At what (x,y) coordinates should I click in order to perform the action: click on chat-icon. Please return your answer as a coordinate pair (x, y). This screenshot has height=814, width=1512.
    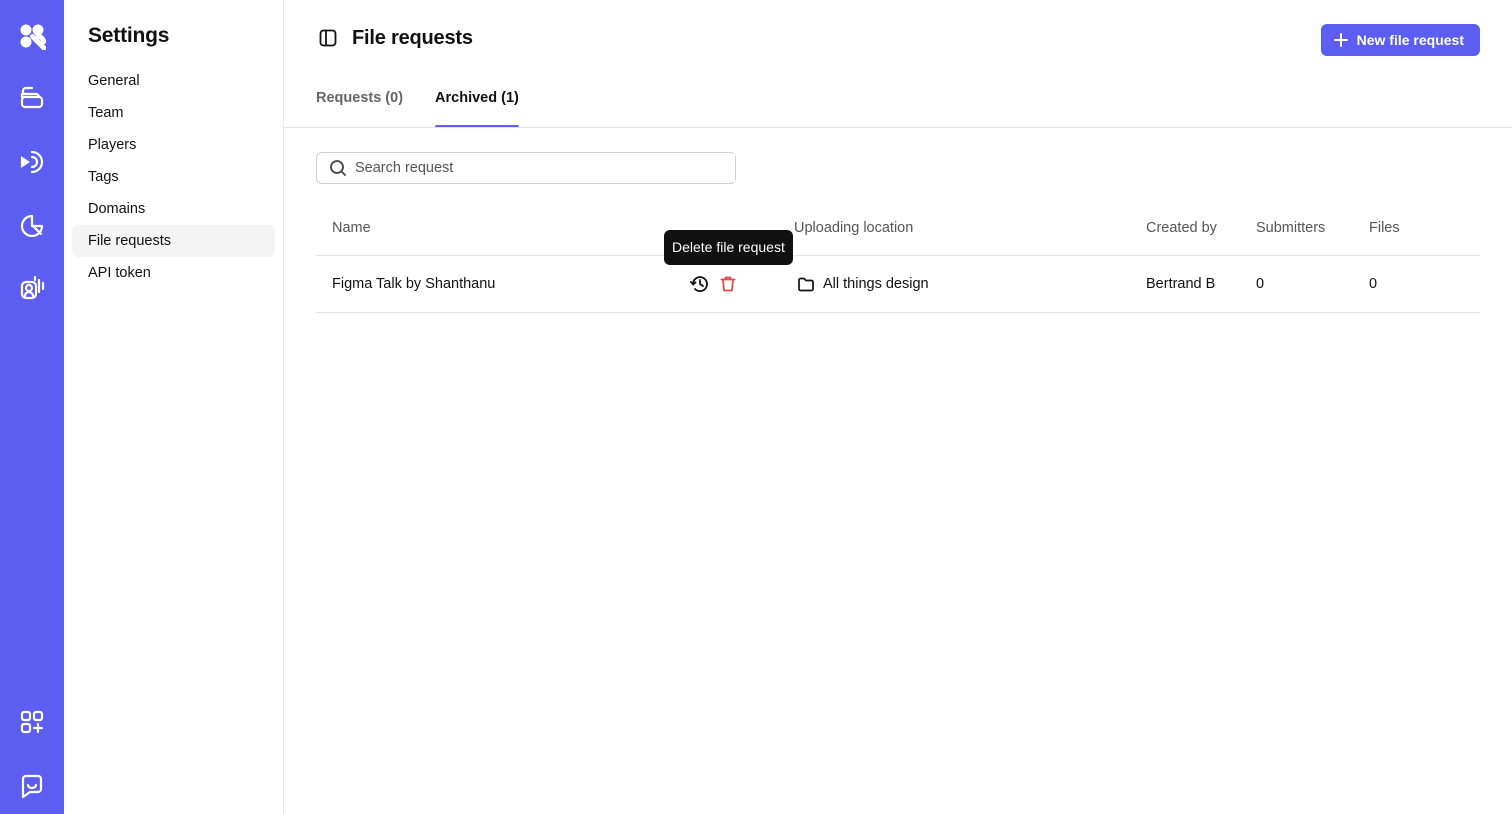
    Looking at the image, I should click on (32, 786).